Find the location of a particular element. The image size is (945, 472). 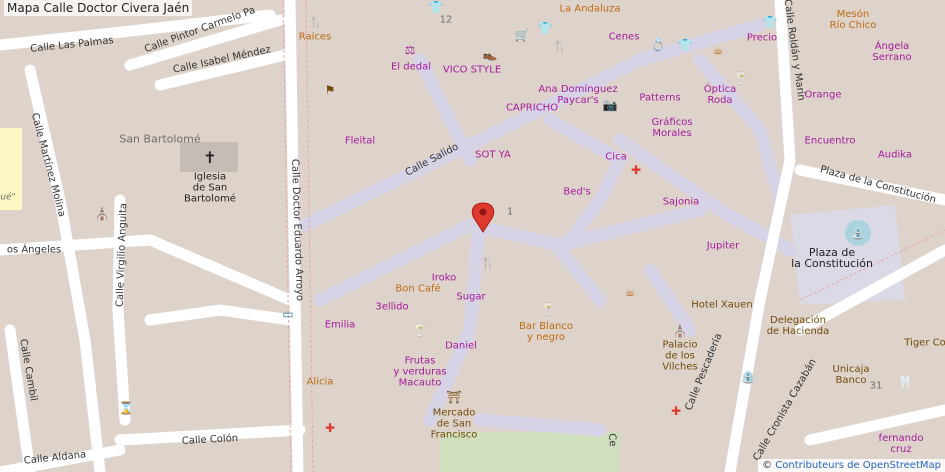

poi-sajonia: Sajonia is located at coordinates (681, 202).